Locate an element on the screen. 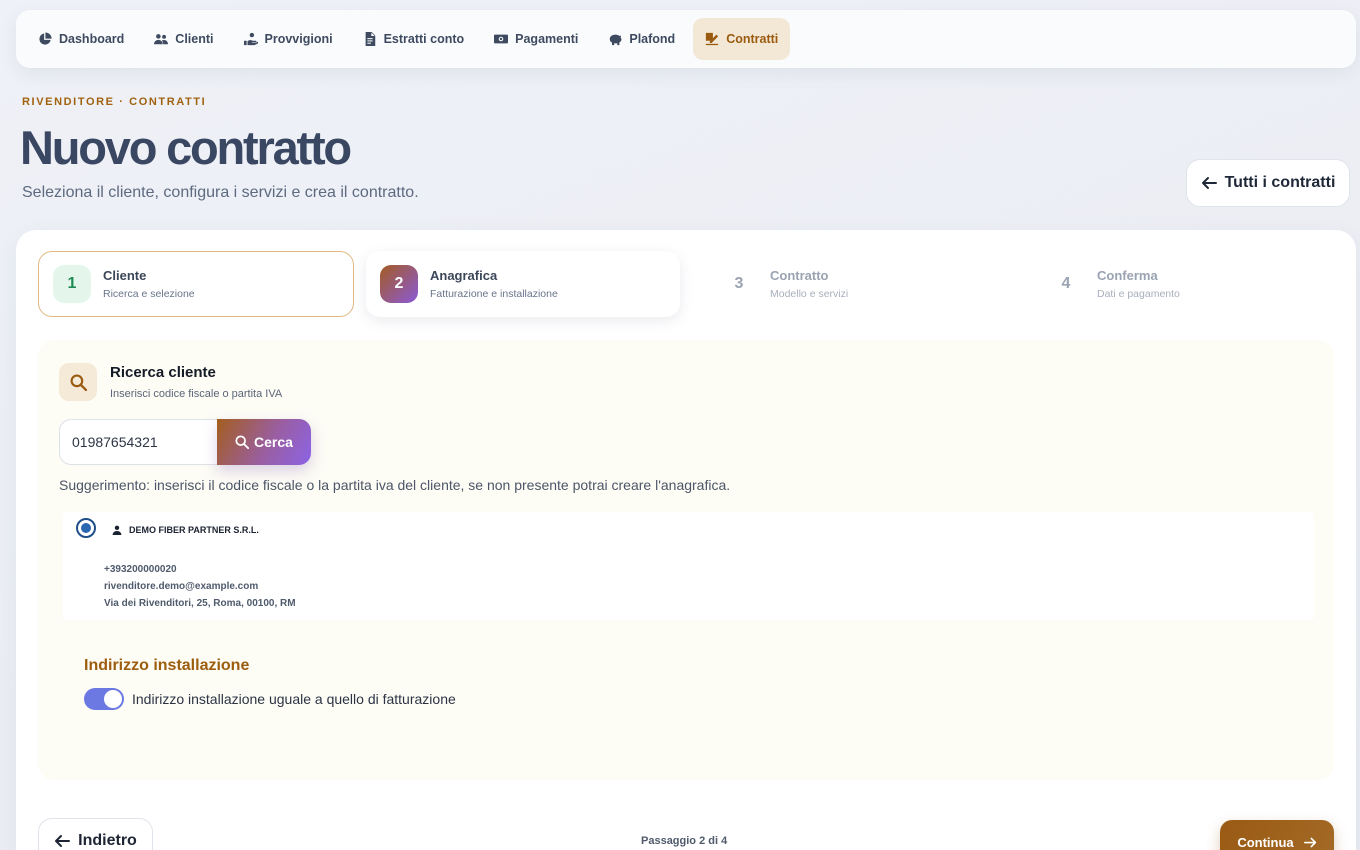  step-description: Dati e pagamento is located at coordinates (1138, 294).